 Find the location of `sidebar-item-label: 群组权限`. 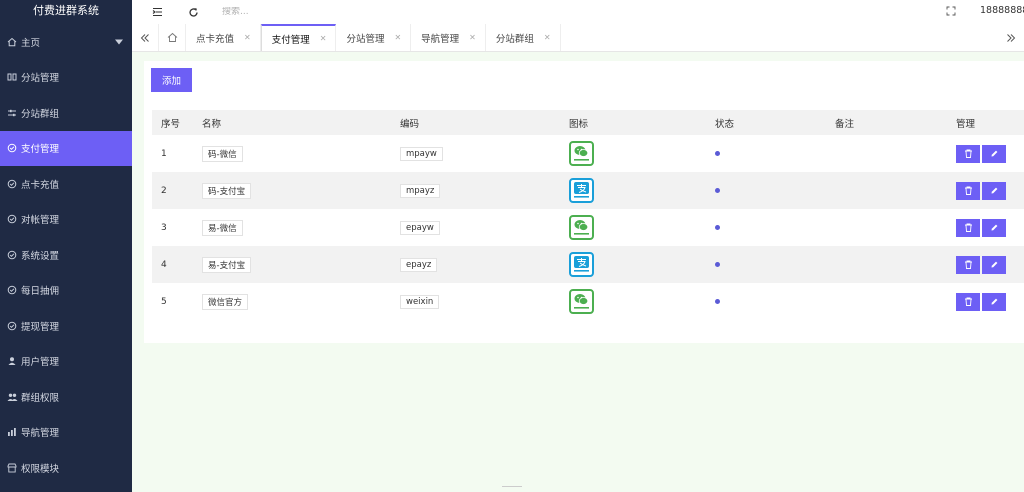

sidebar-item-label: 群组权限 is located at coordinates (40, 398).